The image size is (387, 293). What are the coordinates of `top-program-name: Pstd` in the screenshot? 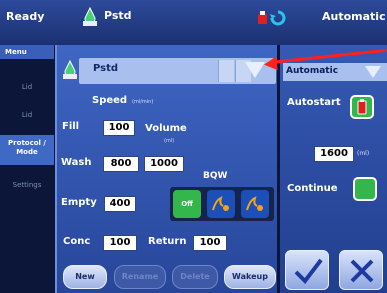 It's located at (118, 15).